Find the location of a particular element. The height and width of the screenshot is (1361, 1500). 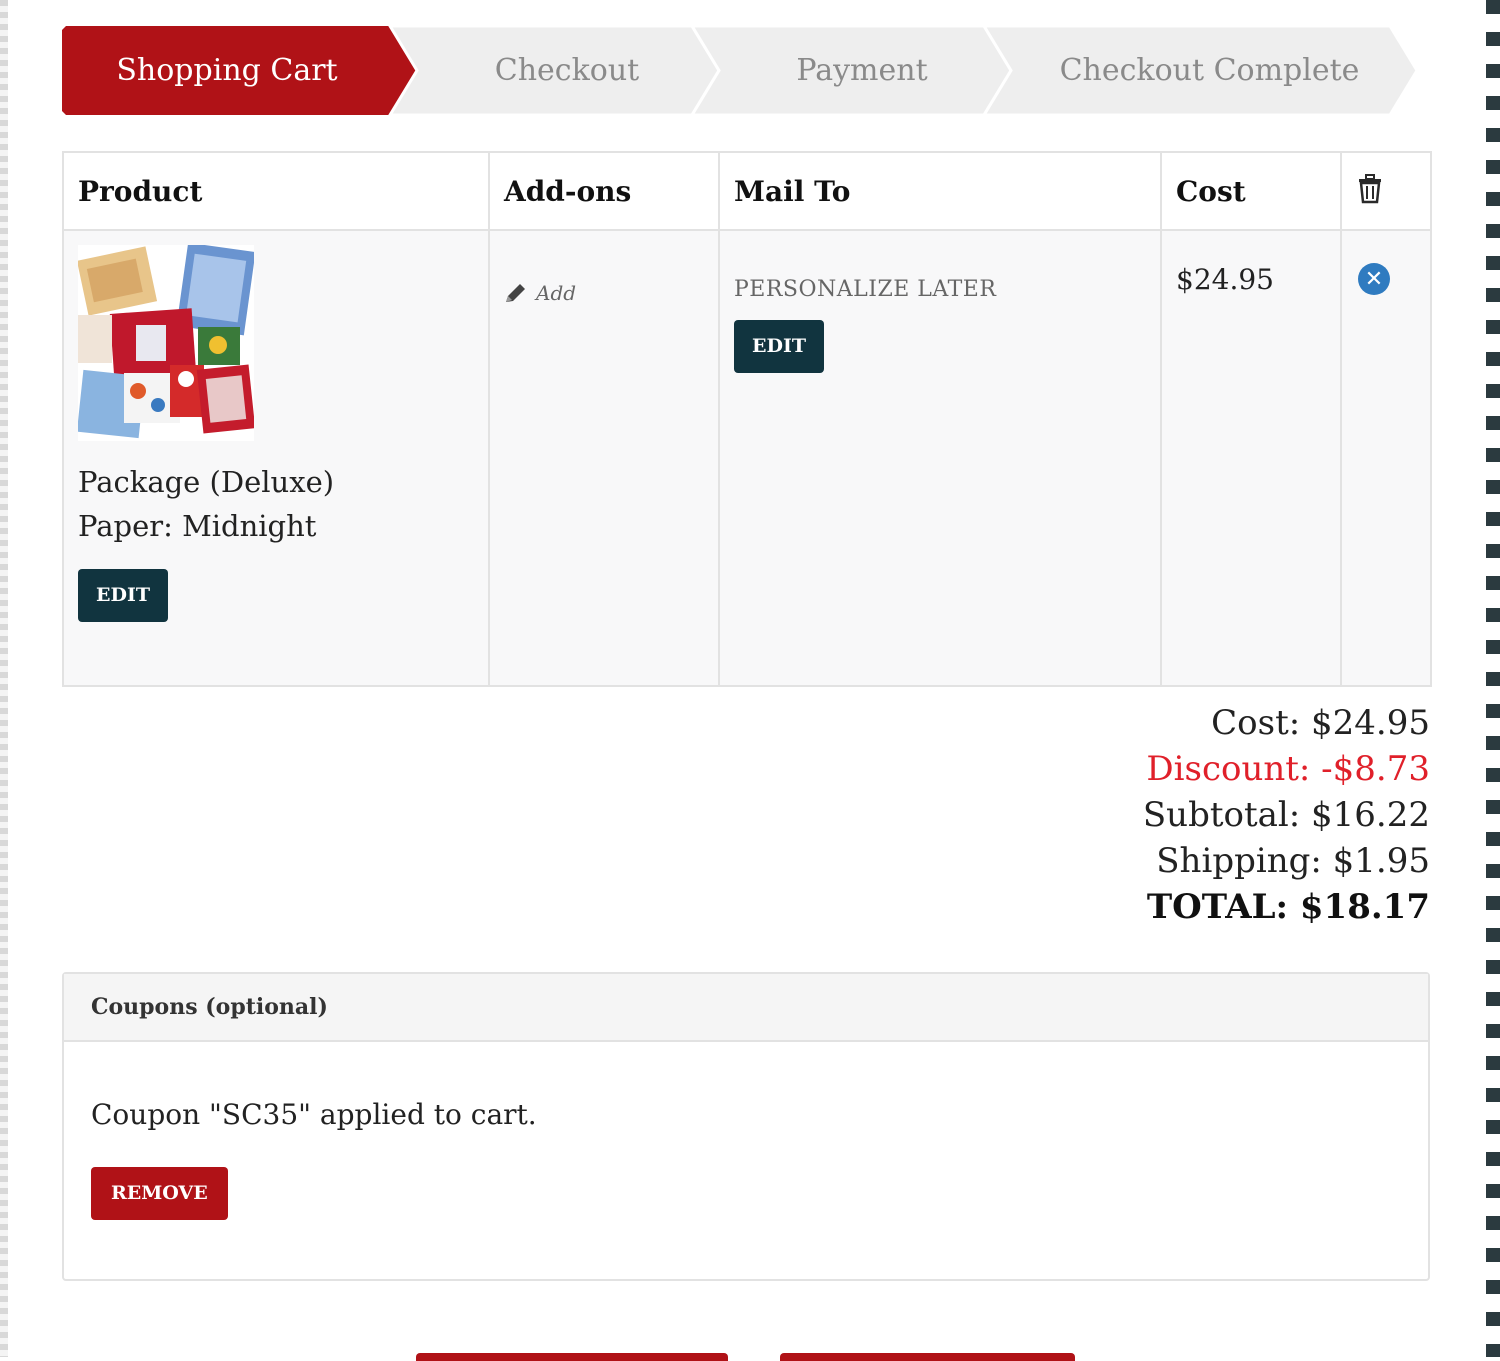

step-checkout-complete: Checkout Complete is located at coordinates (1209, 70).